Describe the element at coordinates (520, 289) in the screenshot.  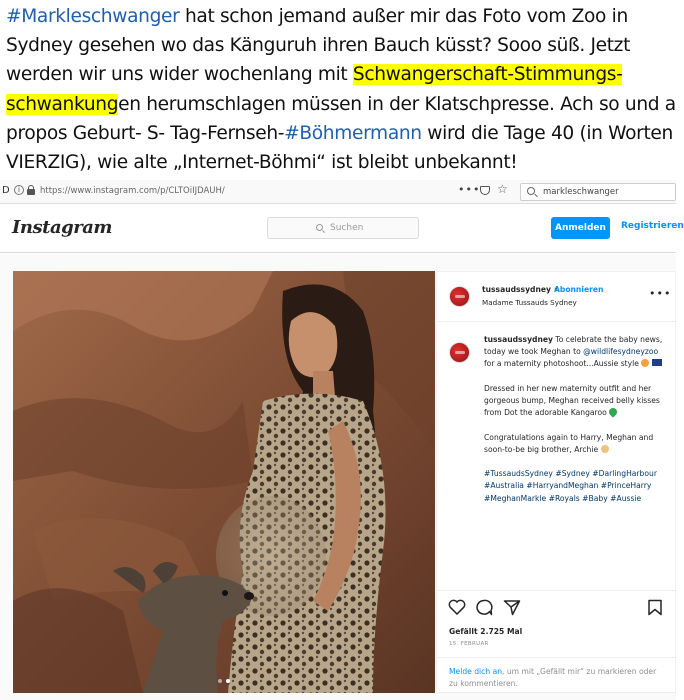
I see `post-username: tussaudssydney •` at that location.